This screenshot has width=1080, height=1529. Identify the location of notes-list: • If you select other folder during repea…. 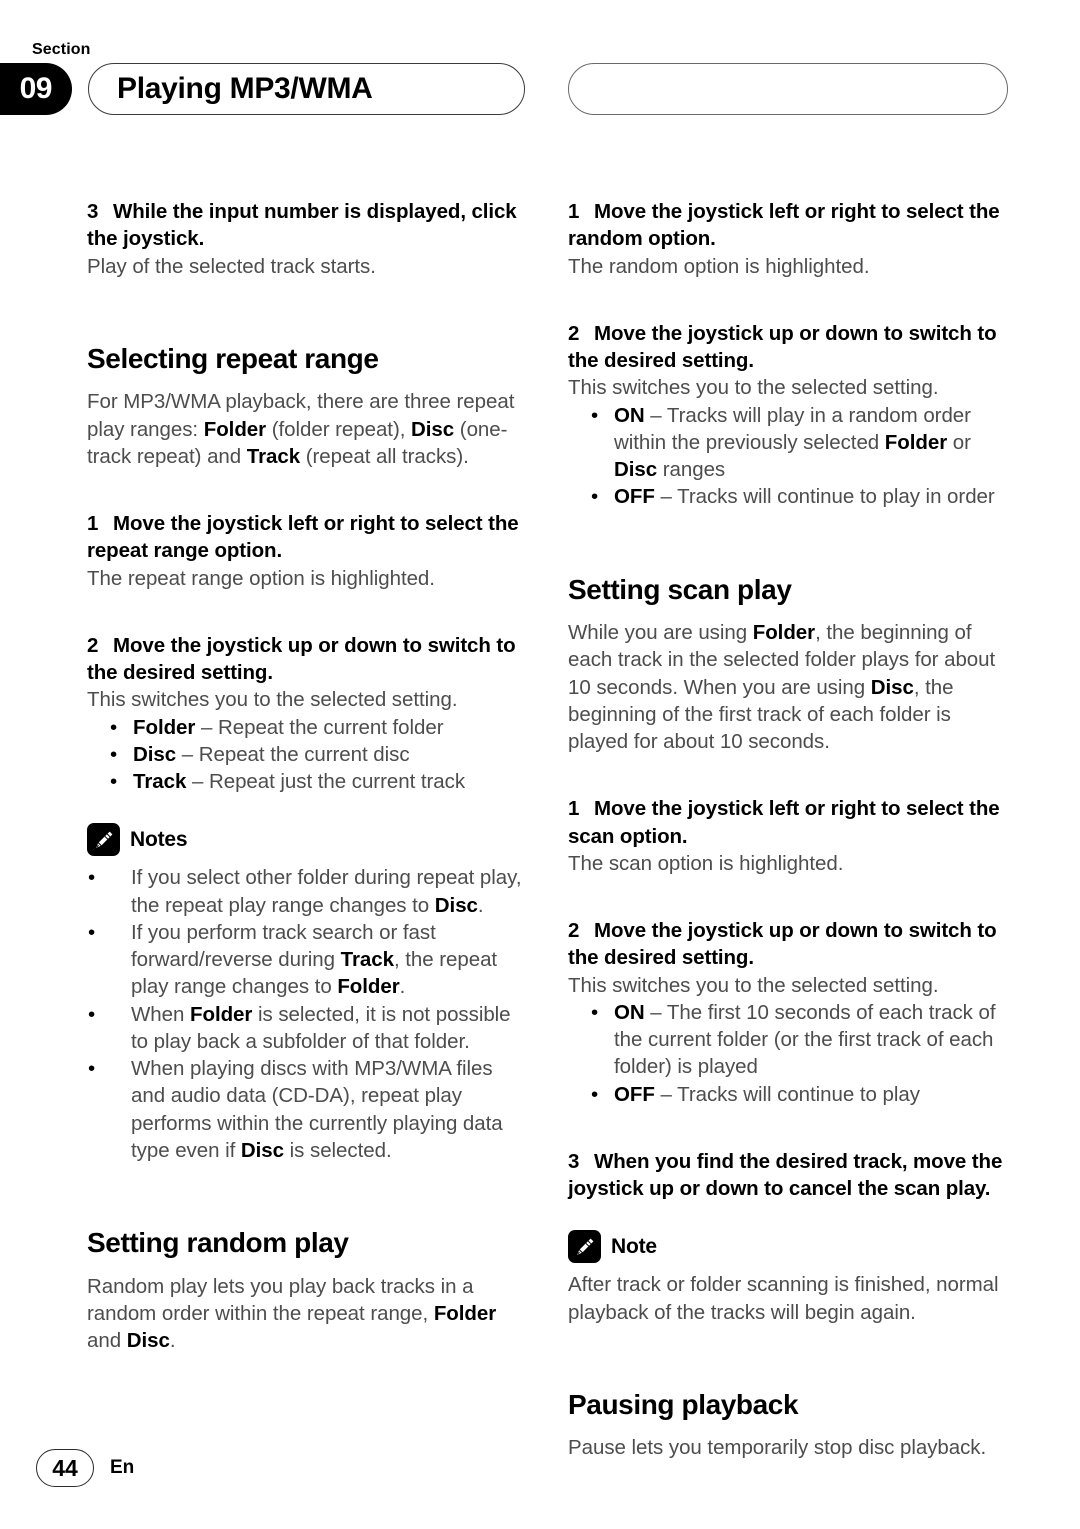
(307, 1014).